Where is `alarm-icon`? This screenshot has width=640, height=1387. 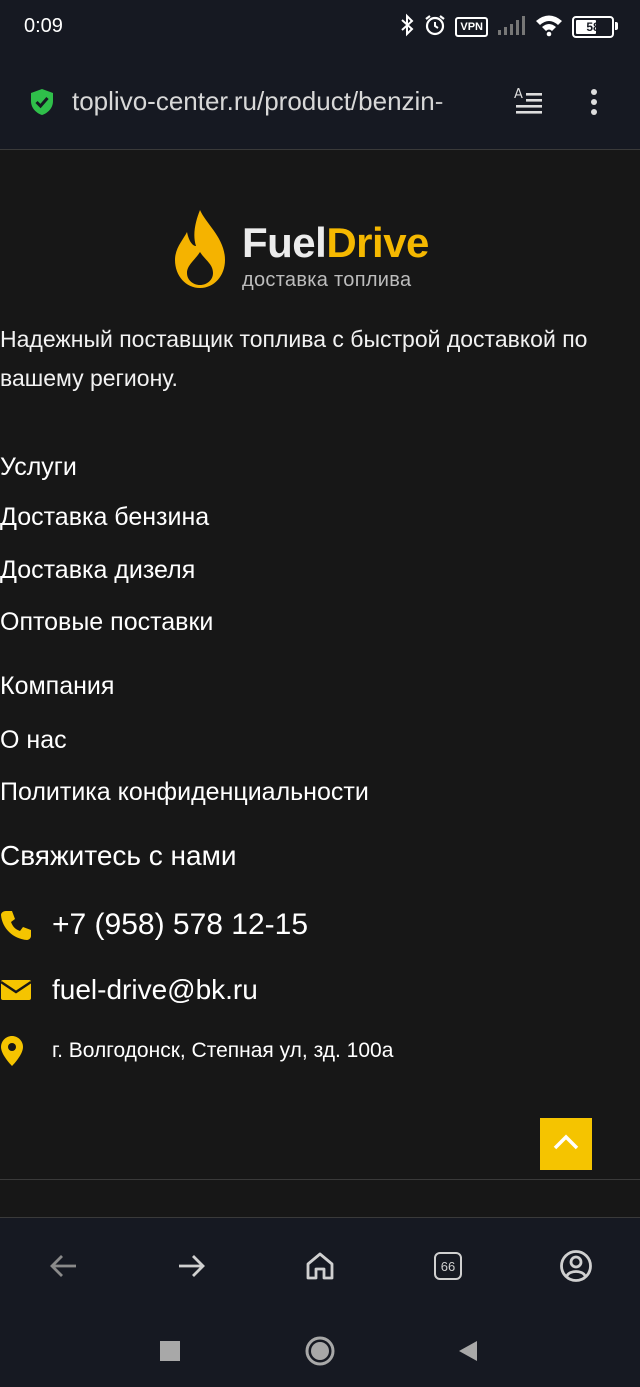
alarm-icon is located at coordinates (435, 27).